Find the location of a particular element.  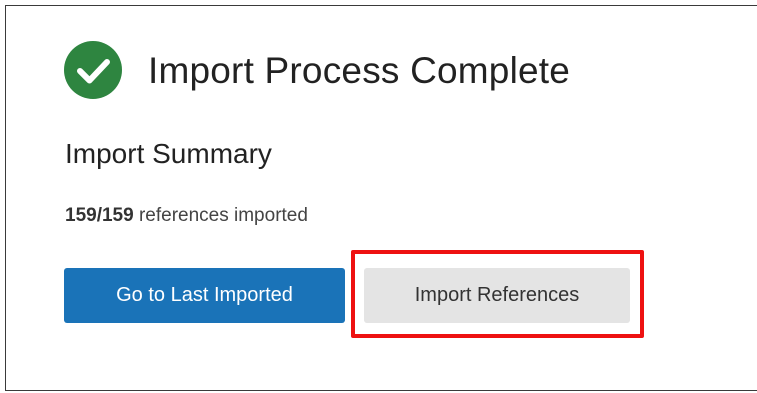

check-circle-icon is located at coordinates (93, 70).